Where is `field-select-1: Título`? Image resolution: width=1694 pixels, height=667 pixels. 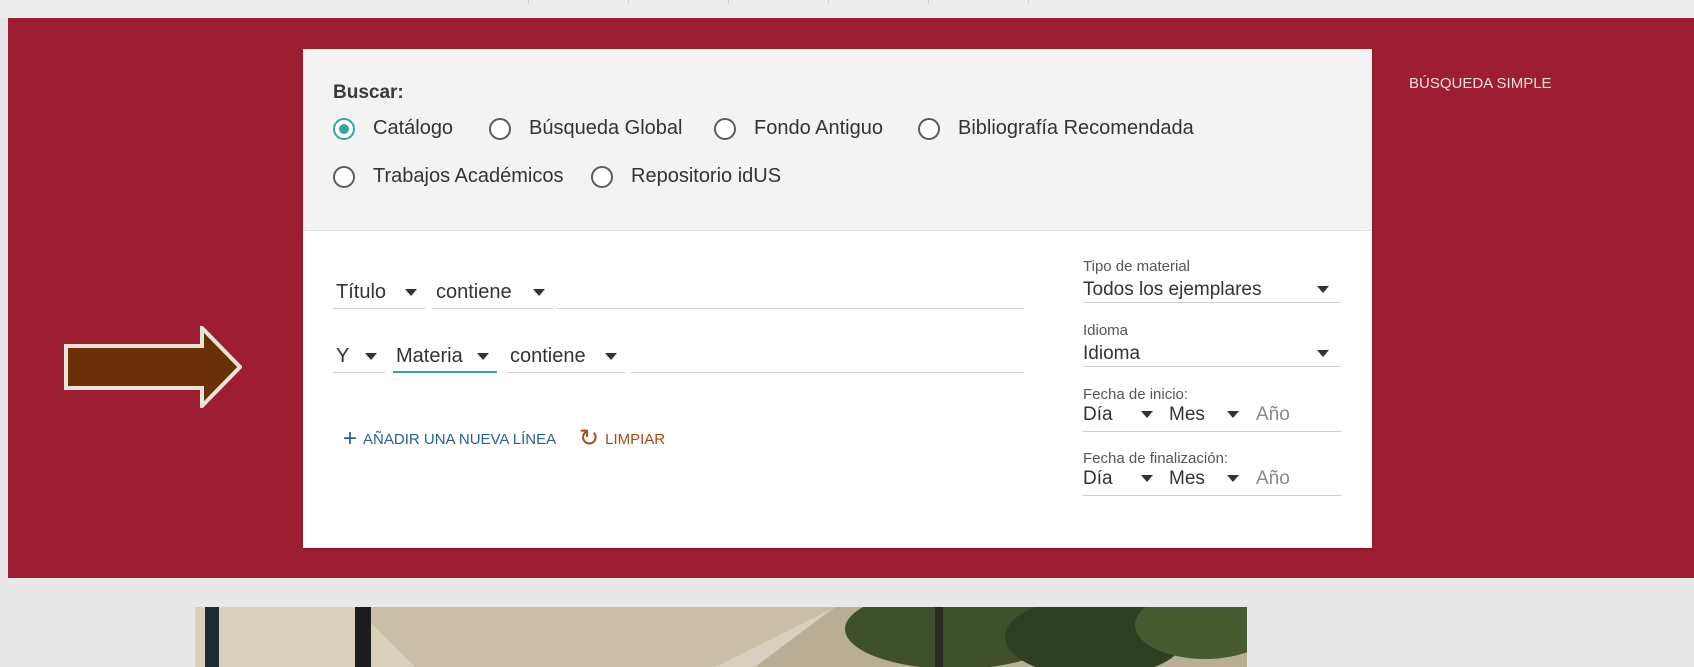
field-select-1: Título is located at coordinates (379, 293).